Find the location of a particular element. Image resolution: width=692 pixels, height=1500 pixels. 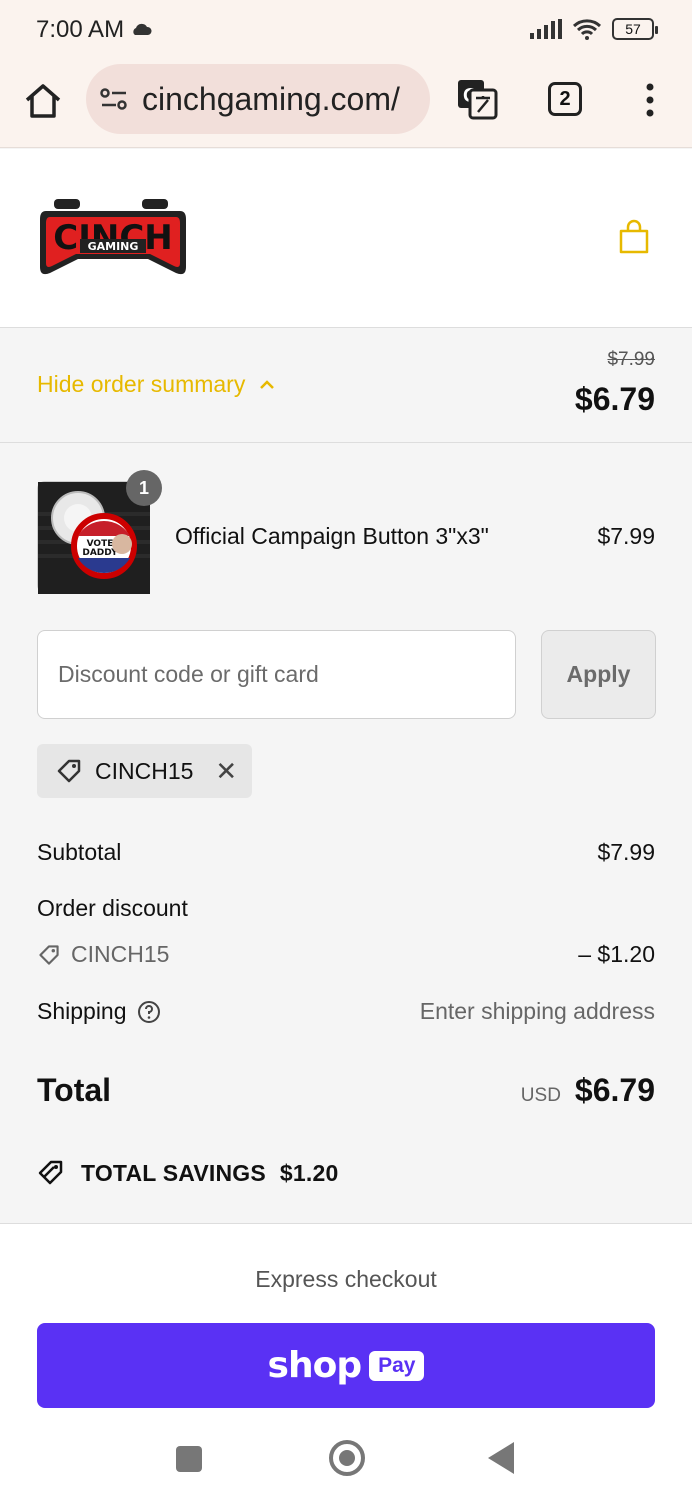

savings-value: $1.20 is located at coordinates (309, 1172).